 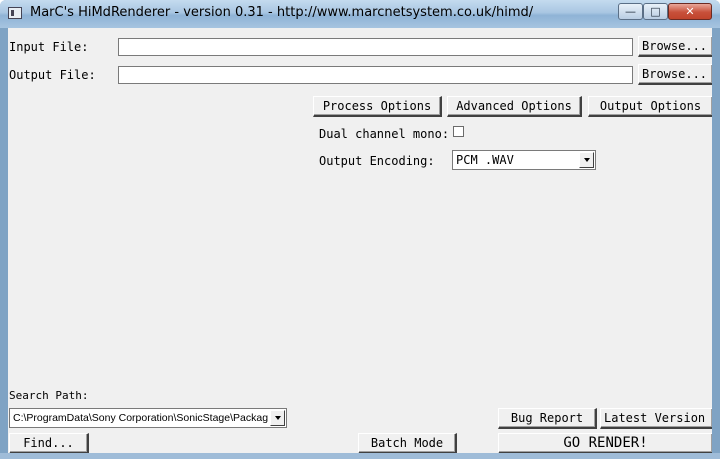 What do you see at coordinates (49, 395) in the screenshot?
I see `search-path-label: Search Path:` at bounding box center [49, 395].